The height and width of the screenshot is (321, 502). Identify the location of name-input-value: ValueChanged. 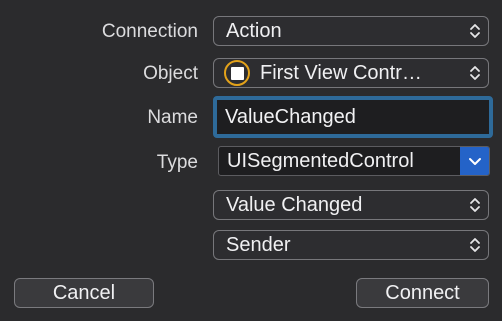
(290, 116).